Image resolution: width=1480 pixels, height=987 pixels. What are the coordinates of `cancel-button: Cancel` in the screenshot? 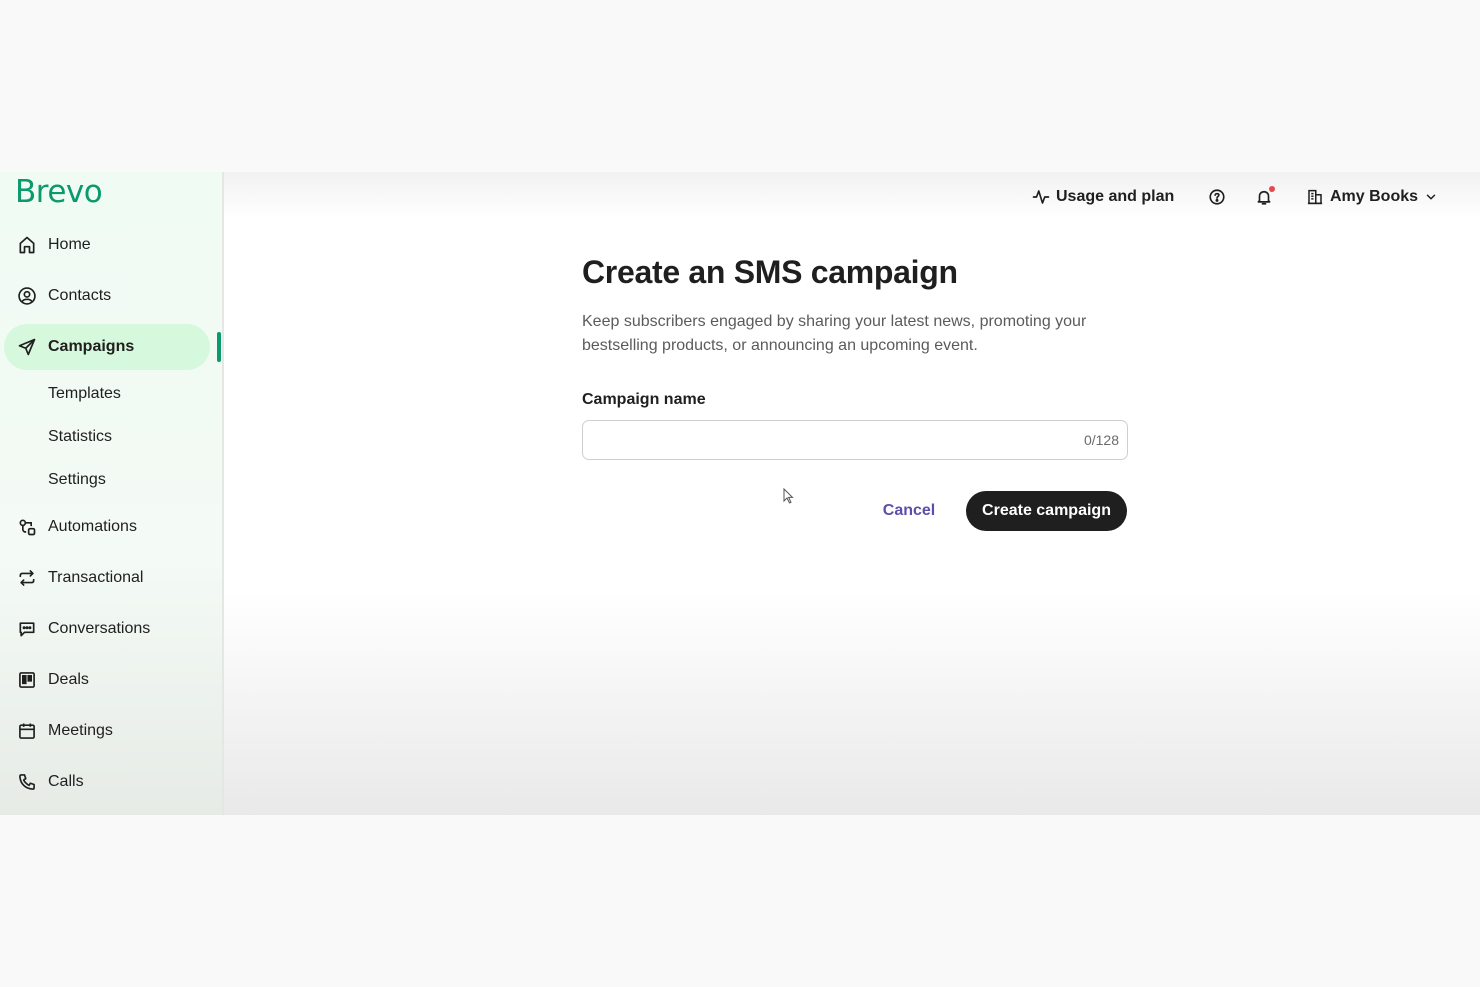 It's located at (909, 511).